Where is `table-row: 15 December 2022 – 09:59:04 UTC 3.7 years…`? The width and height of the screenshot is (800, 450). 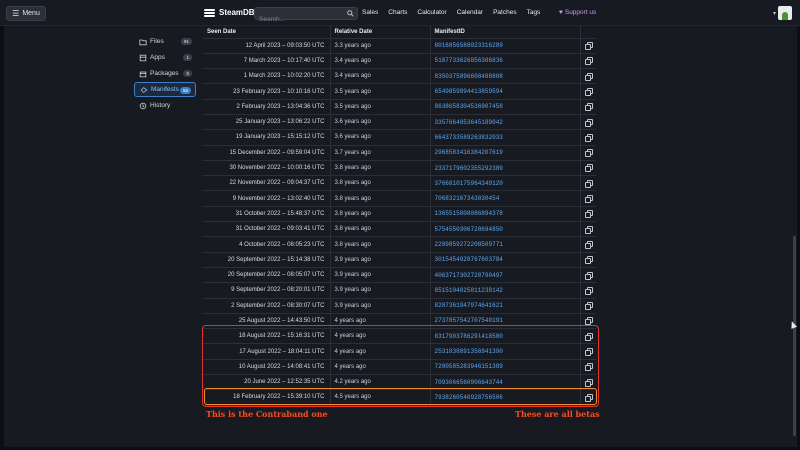
table-row: 15 December 2022 – 09:59:04 UTC 3.7 years… is located at coordinates (399, 153).